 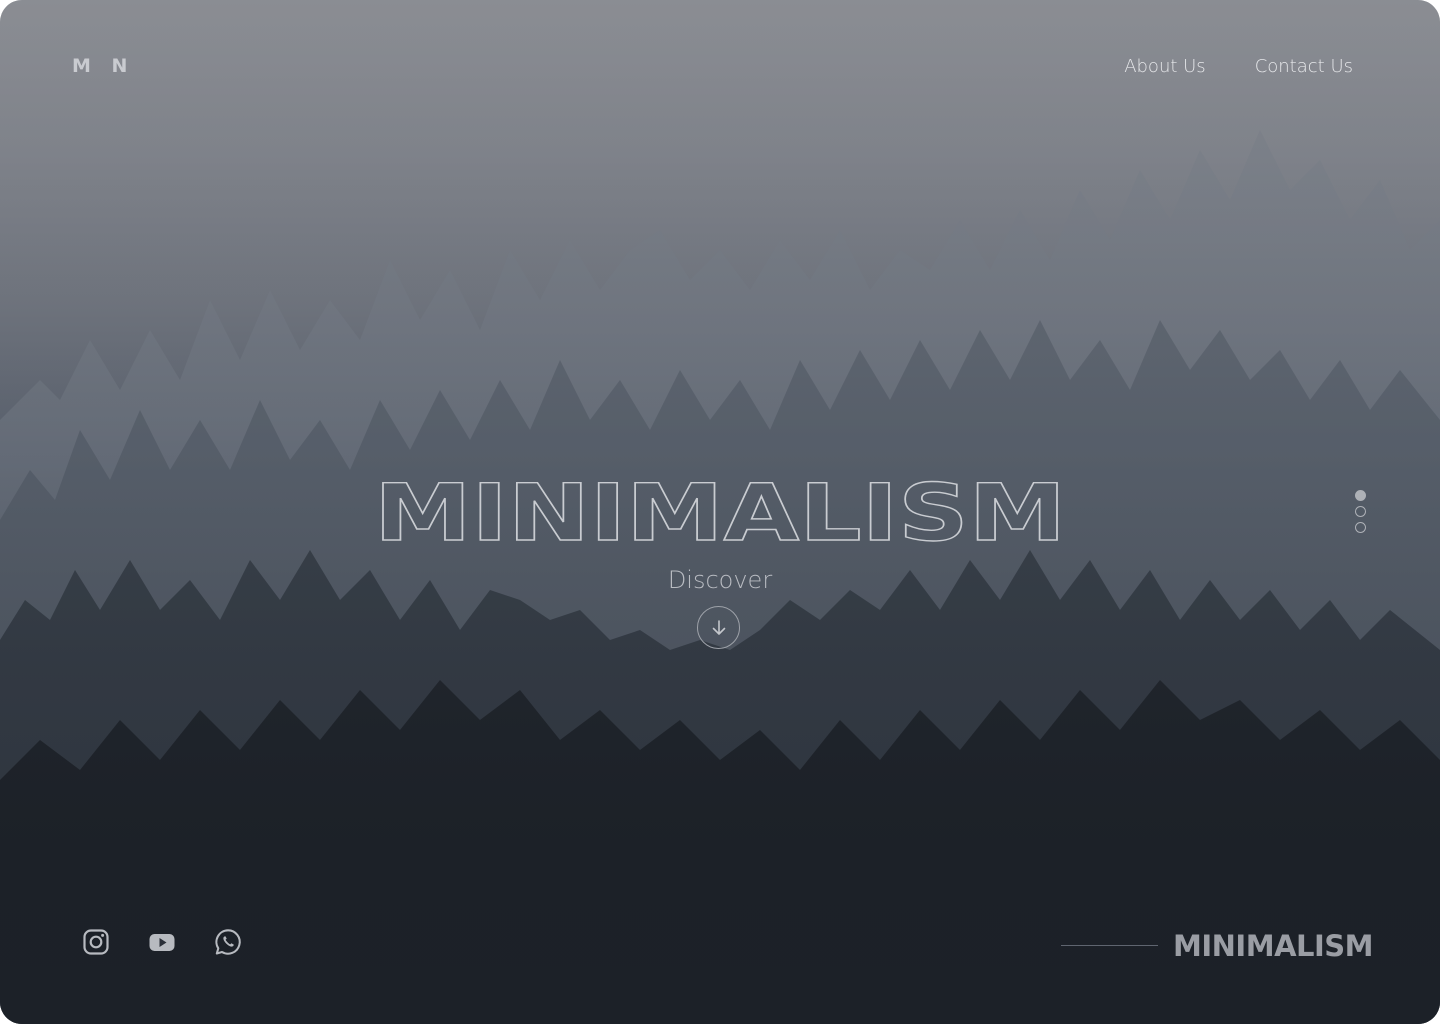 I want to click on instagram-icon, so click(x=96, y=942).